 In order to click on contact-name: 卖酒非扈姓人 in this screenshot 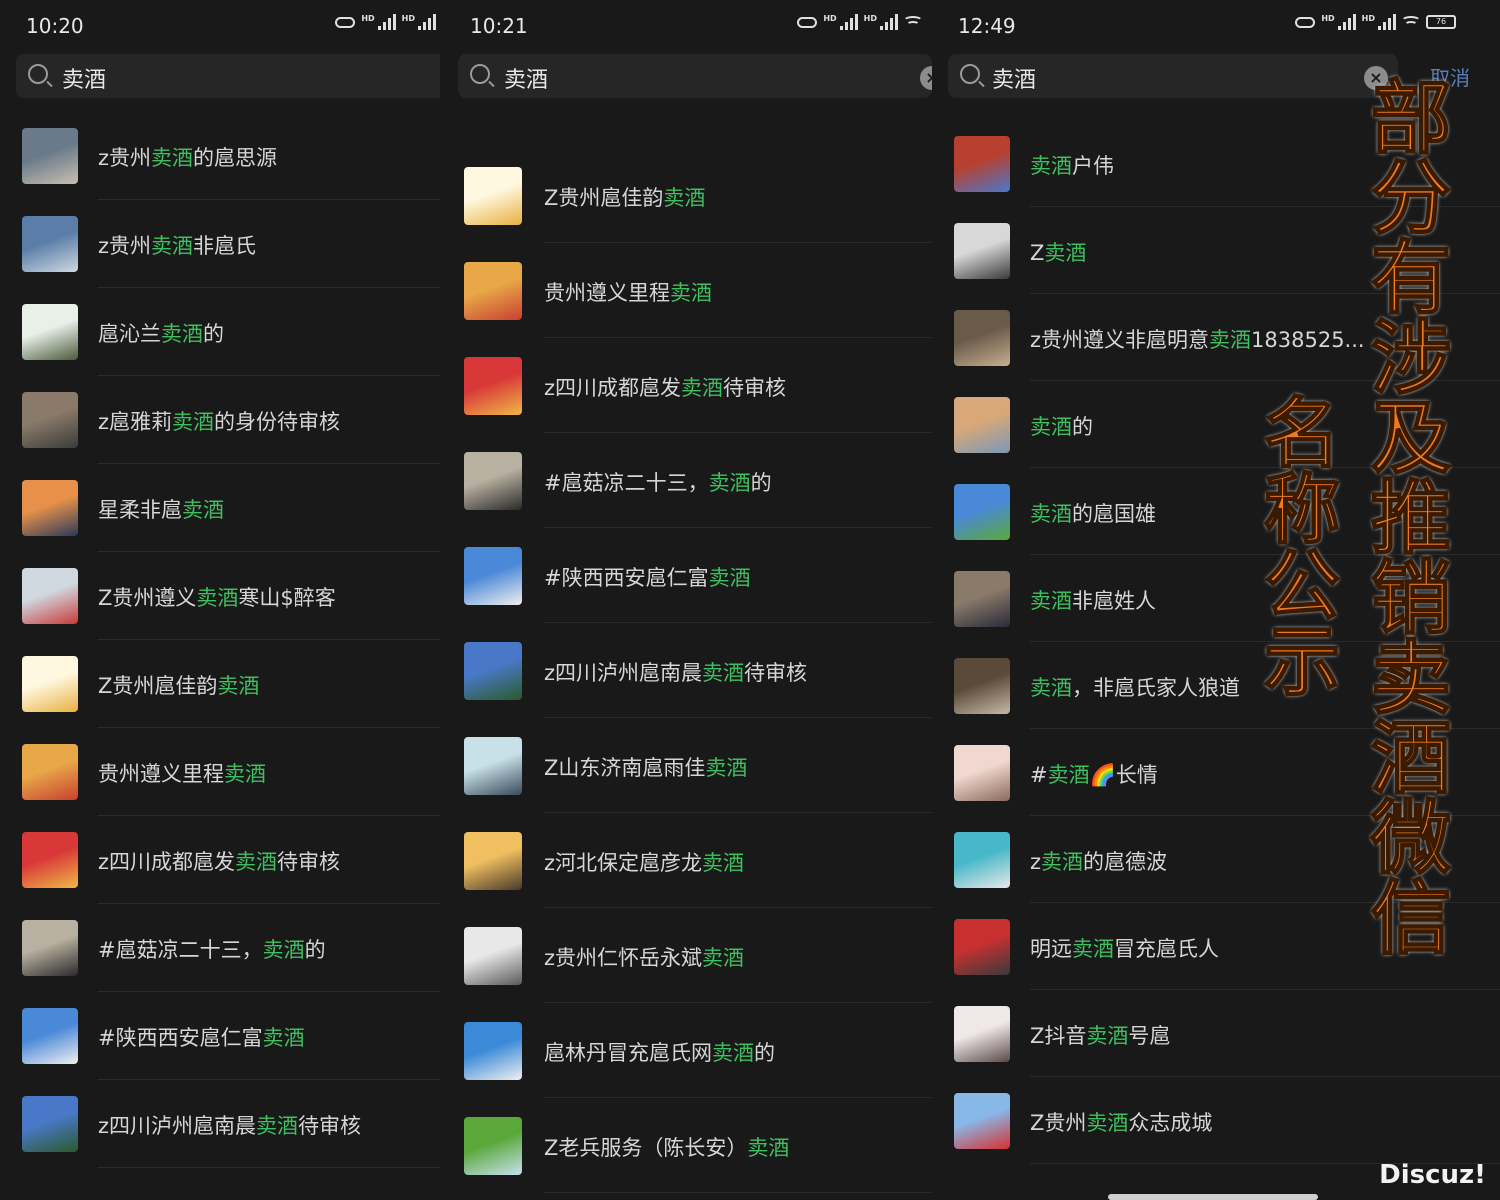, I will do `click(1093, 600)`.